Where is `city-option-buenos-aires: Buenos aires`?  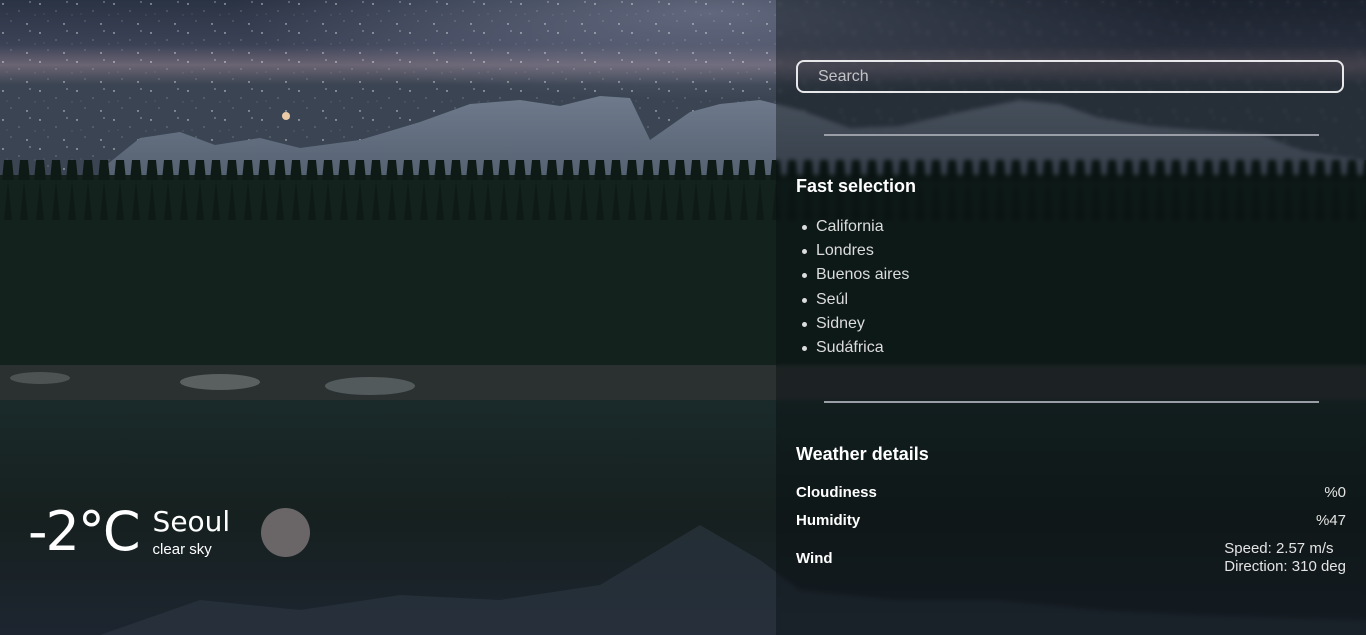
city-option-buenos-aires: Buenos aires is located at coordinates (852, 275).